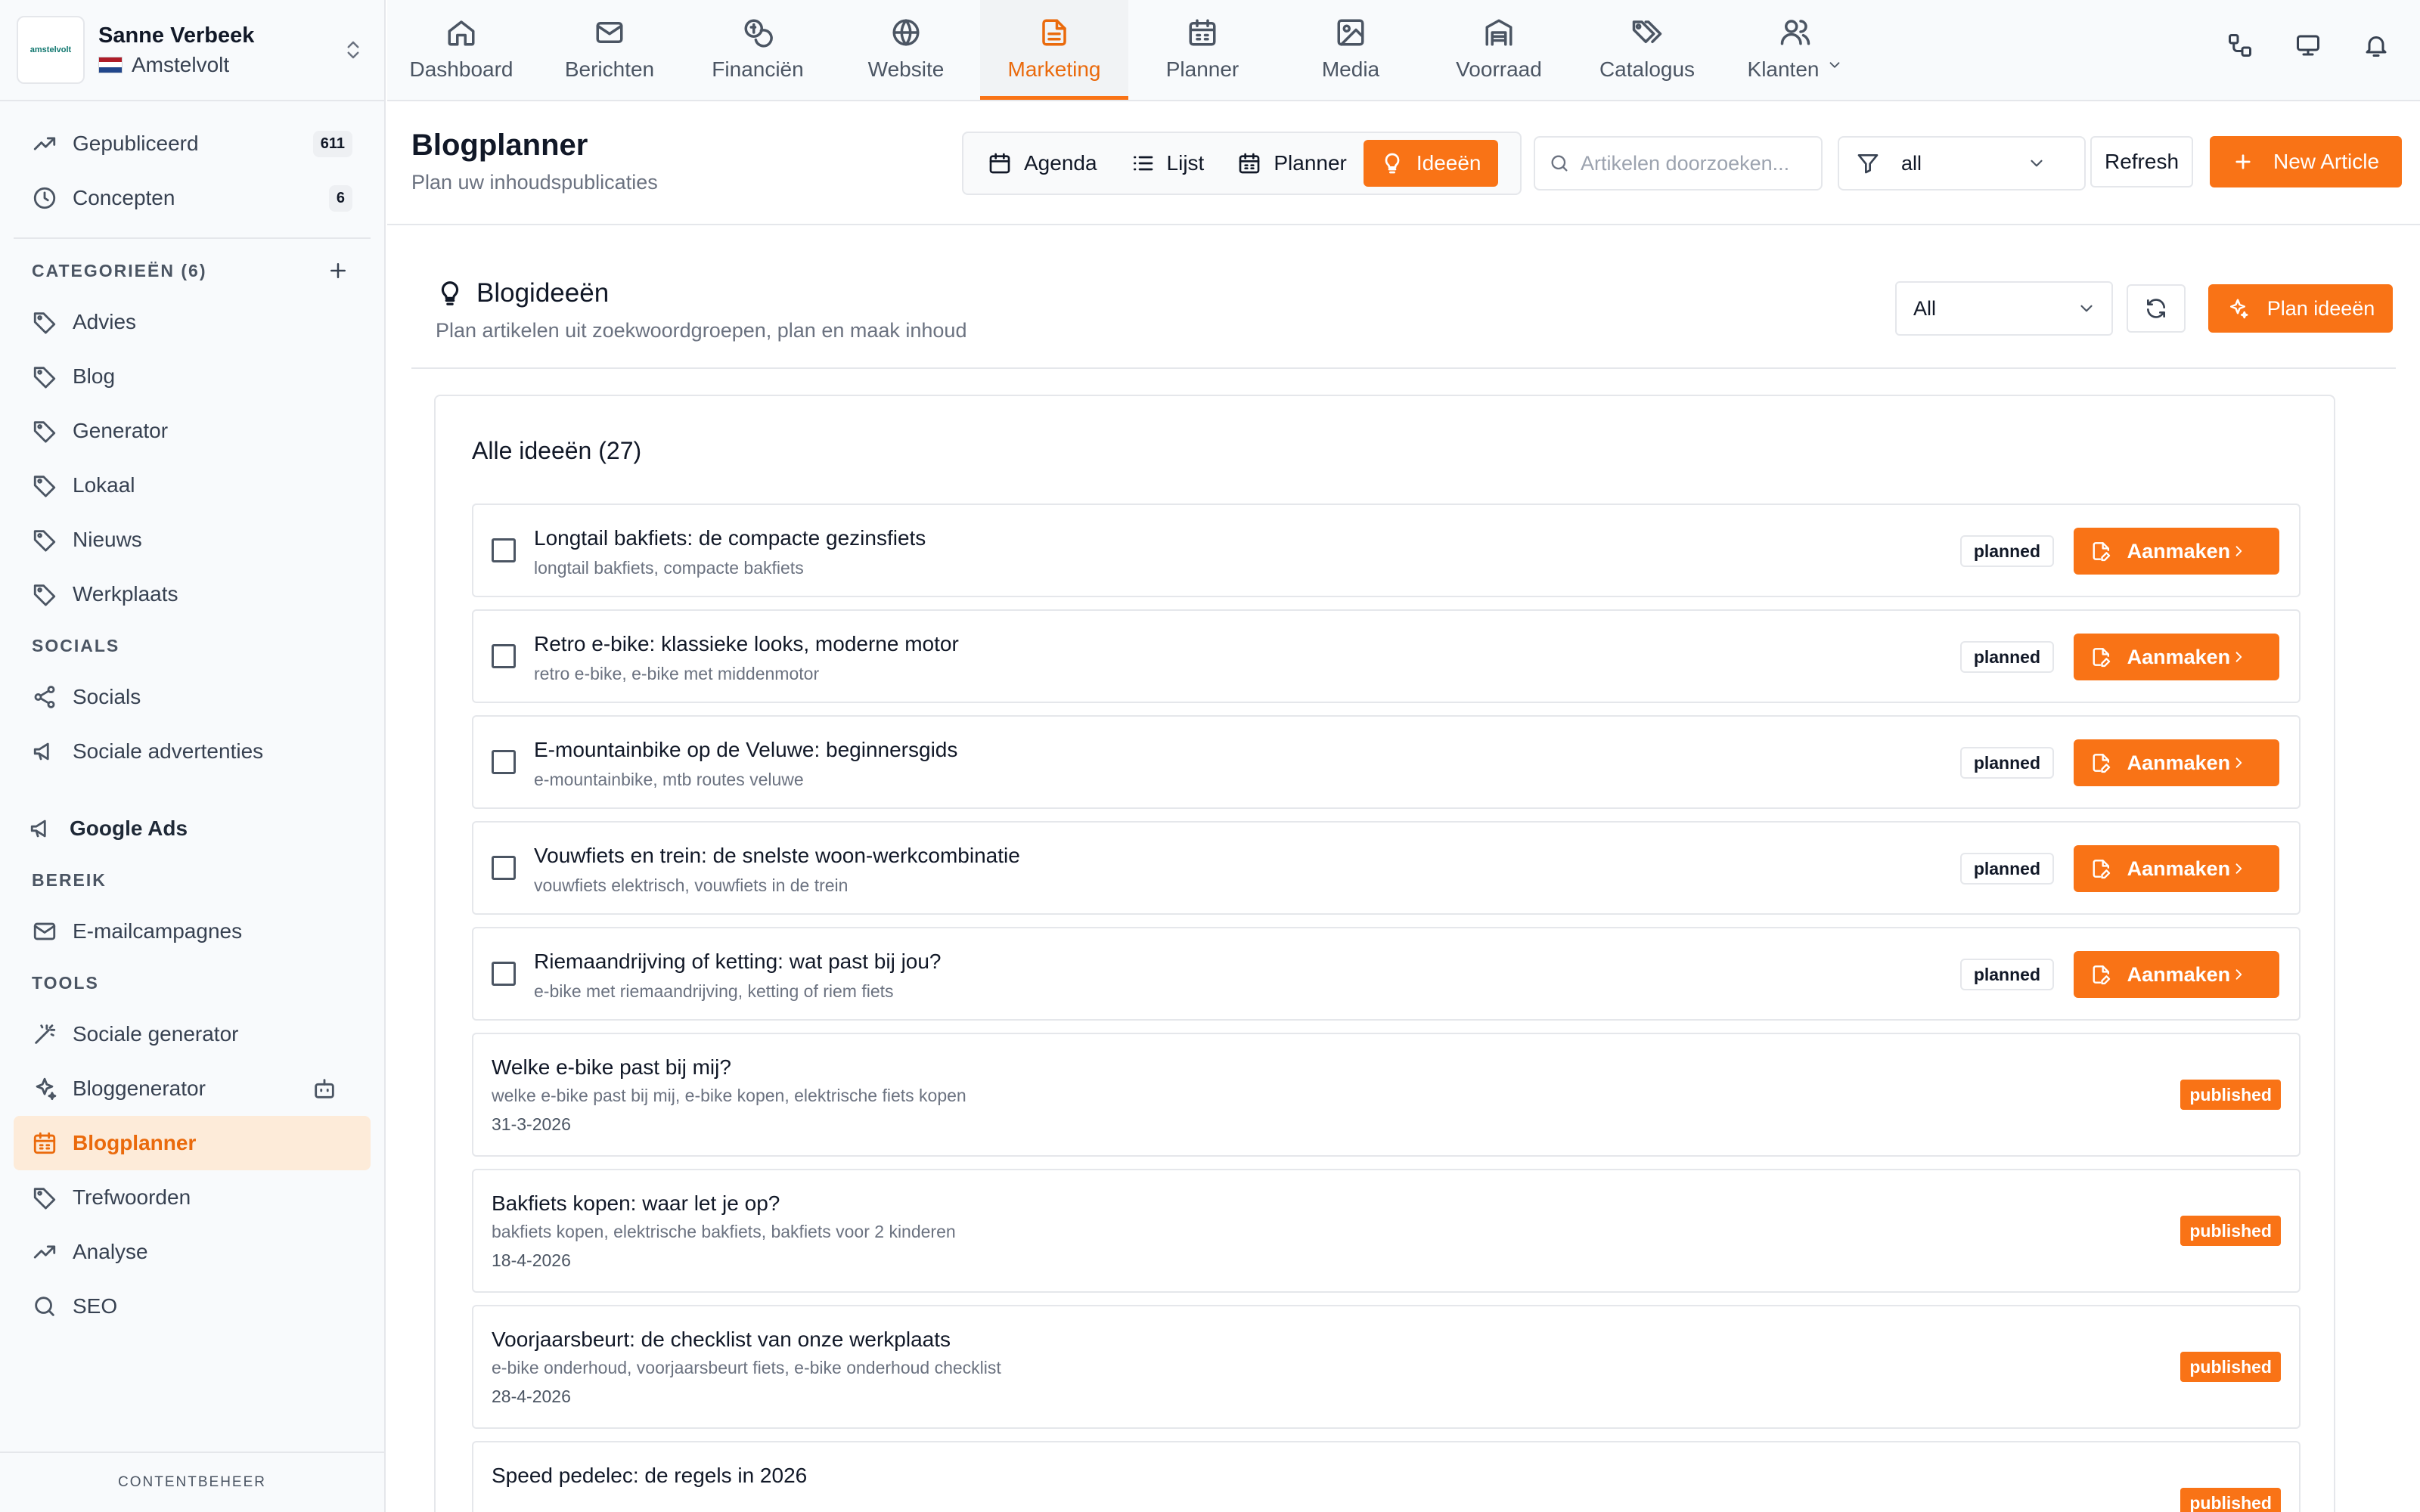 The width and height of the screenshot is (2420, 1512). What do you see at coordinates (2306, 161) in the screenshot?
I see `new-article-button: New Article` at bounding box center [2306, 161].